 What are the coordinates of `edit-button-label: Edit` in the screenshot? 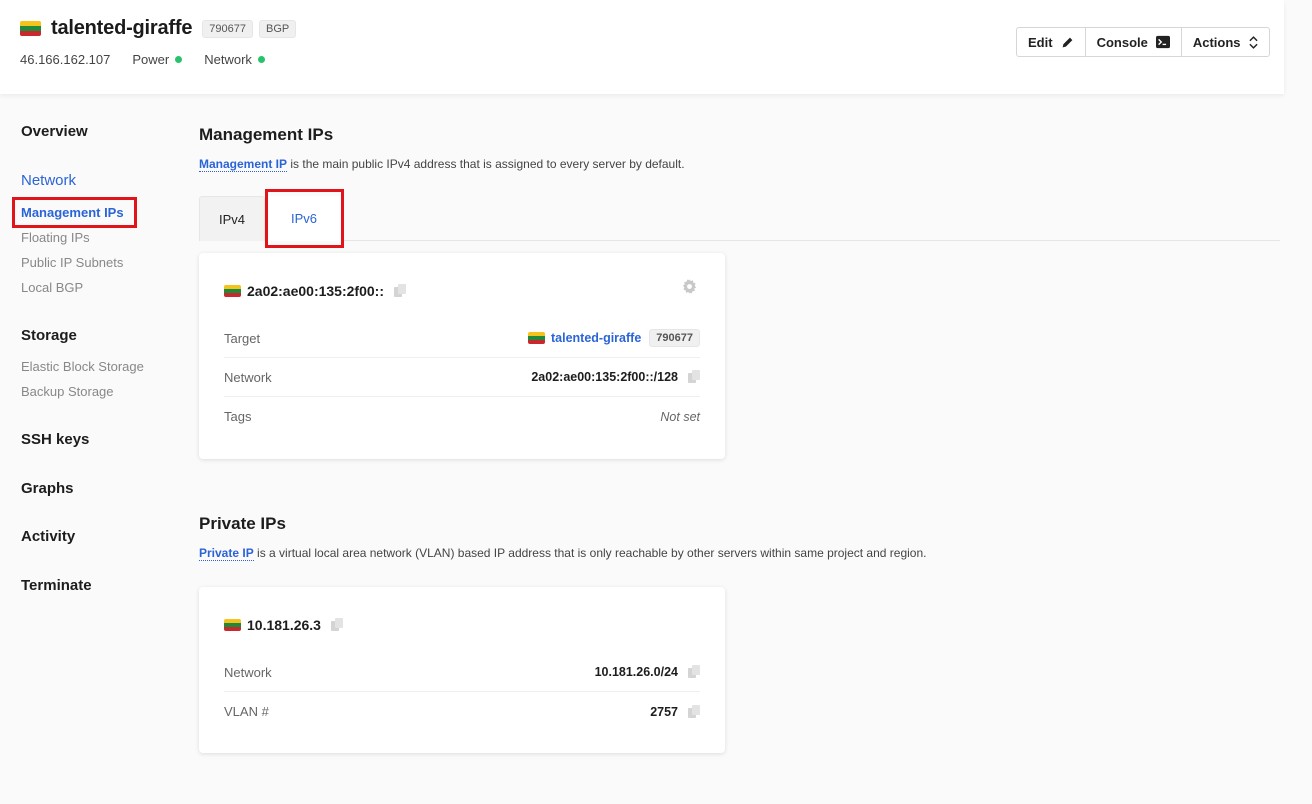 It's located at (1040, 42).